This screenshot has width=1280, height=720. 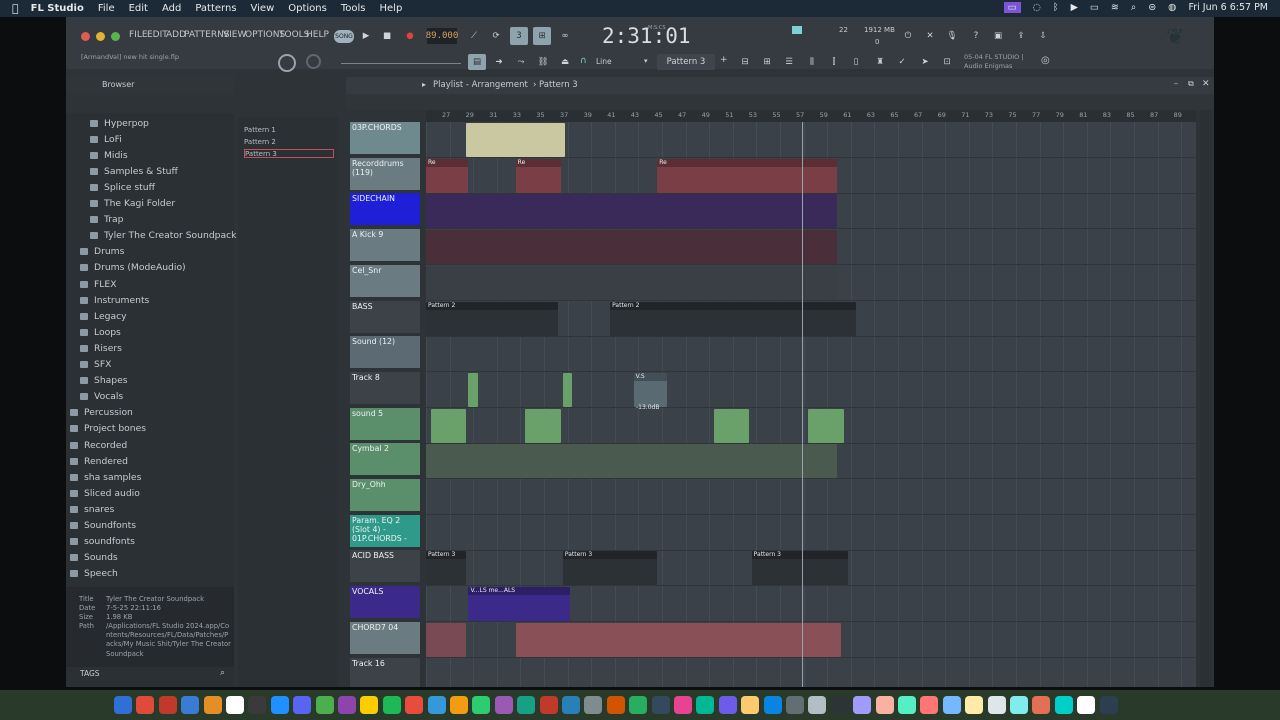 What do you see at coordinates (998, 36) in the screenshot?
I see `save-icon: ▣` at bounding box center [998, 36].